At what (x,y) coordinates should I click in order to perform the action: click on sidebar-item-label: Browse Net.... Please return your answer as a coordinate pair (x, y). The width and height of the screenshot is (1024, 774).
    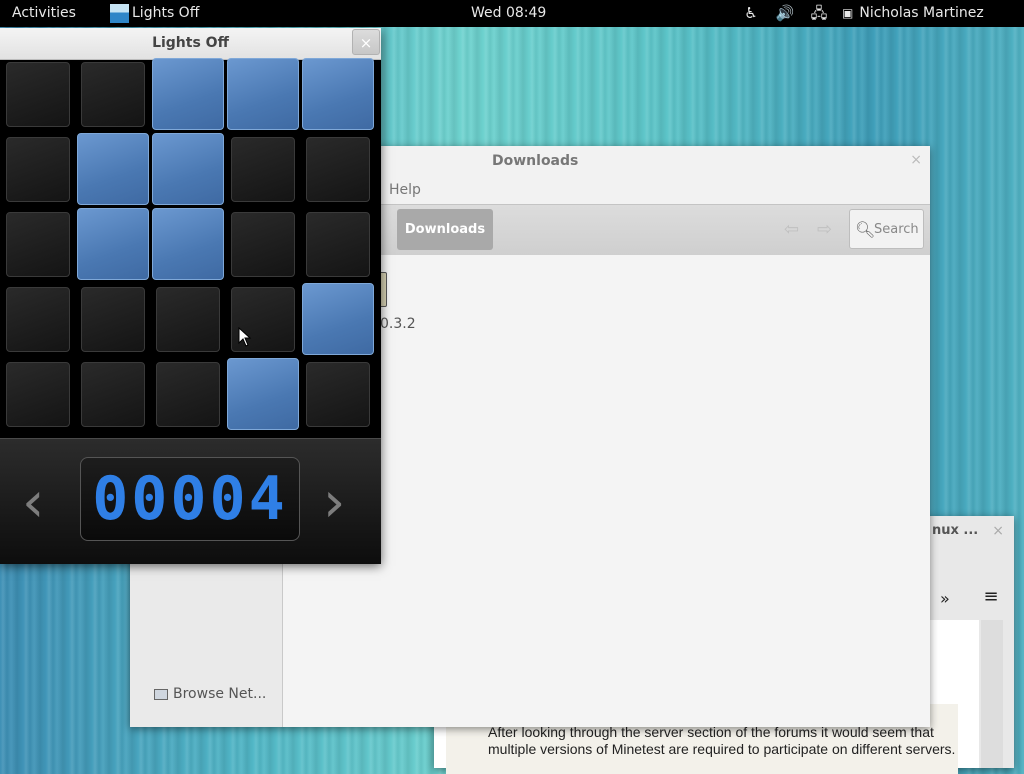
    Looking at the image, I should click on (220, 694).